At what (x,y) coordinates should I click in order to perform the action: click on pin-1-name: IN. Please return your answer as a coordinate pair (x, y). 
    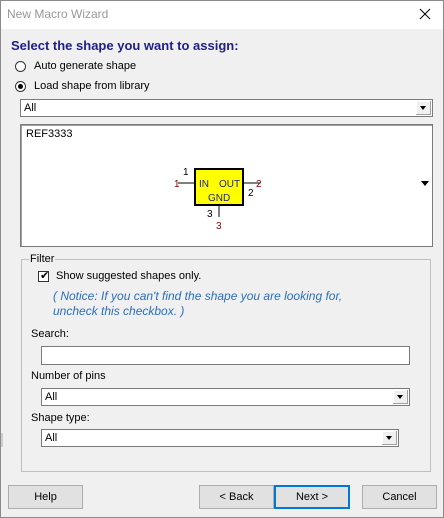
    Looking at the image, I should click on (204, 184).